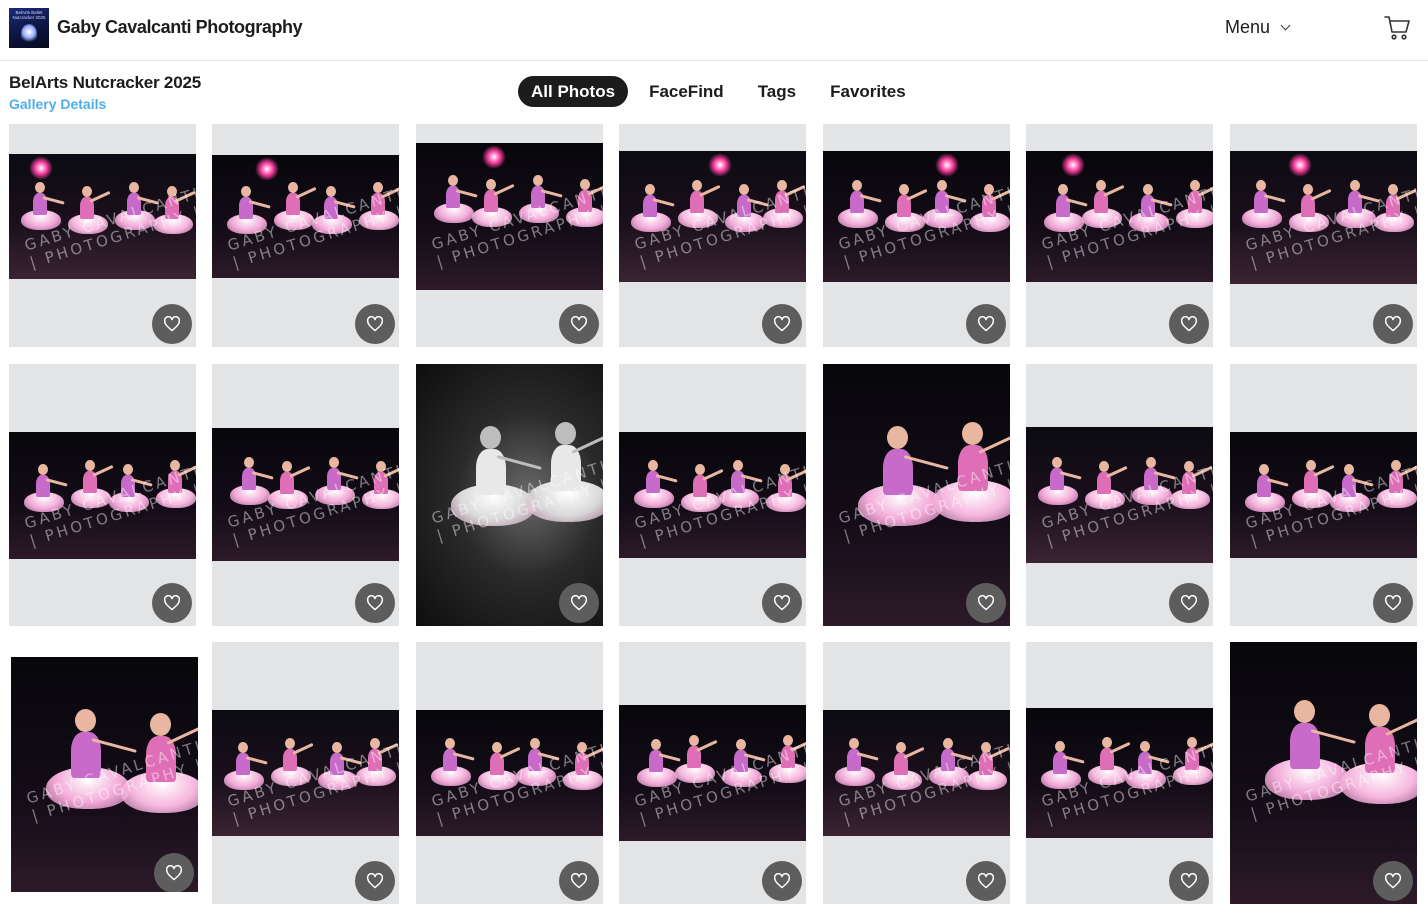 Image resolution: width=1428 pixels, height=919 pixels. I want to click on tab-favorites: Favorites, so click(868, 91).